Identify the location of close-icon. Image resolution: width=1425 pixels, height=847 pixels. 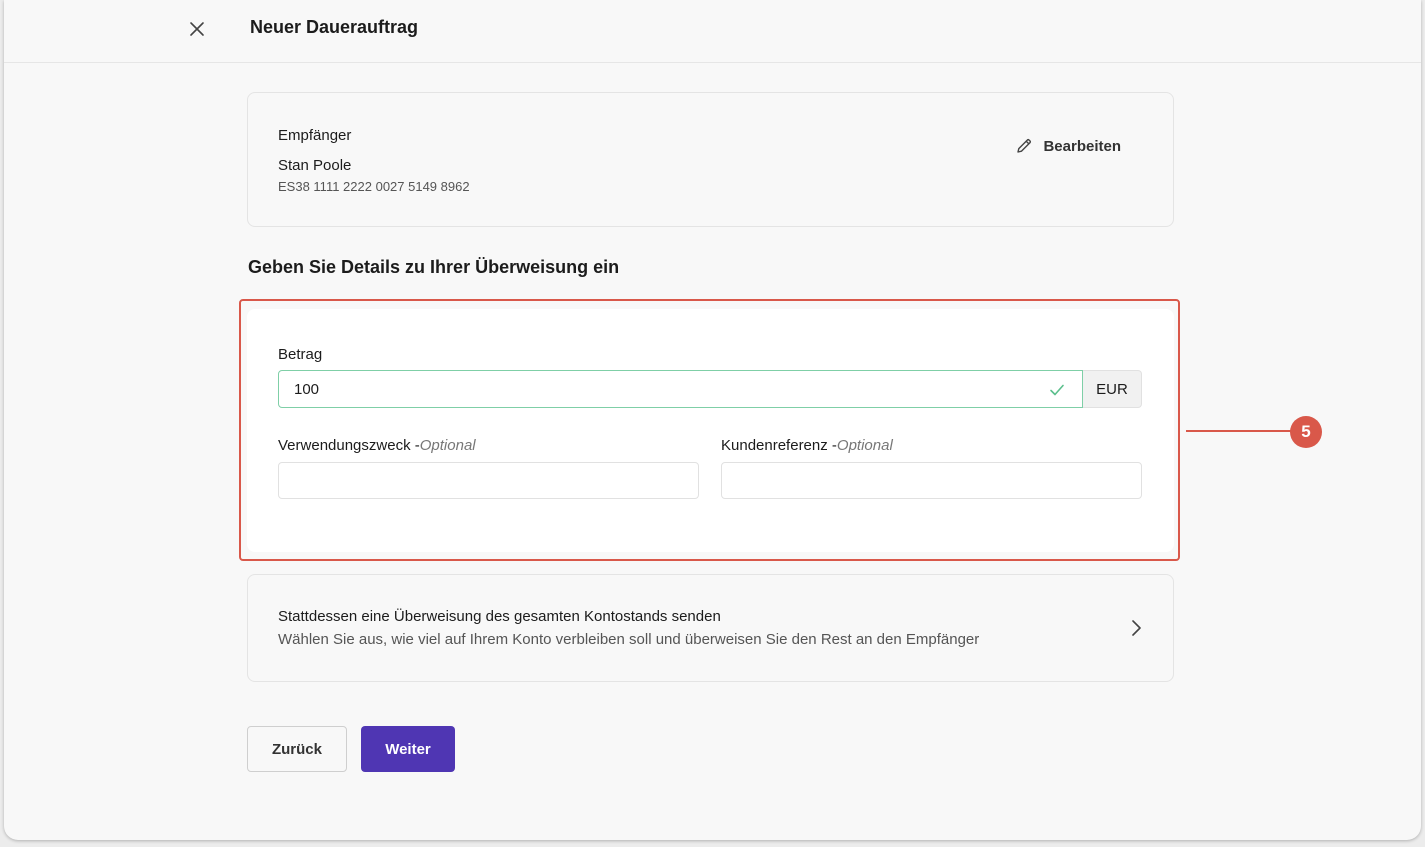
(197, 29).